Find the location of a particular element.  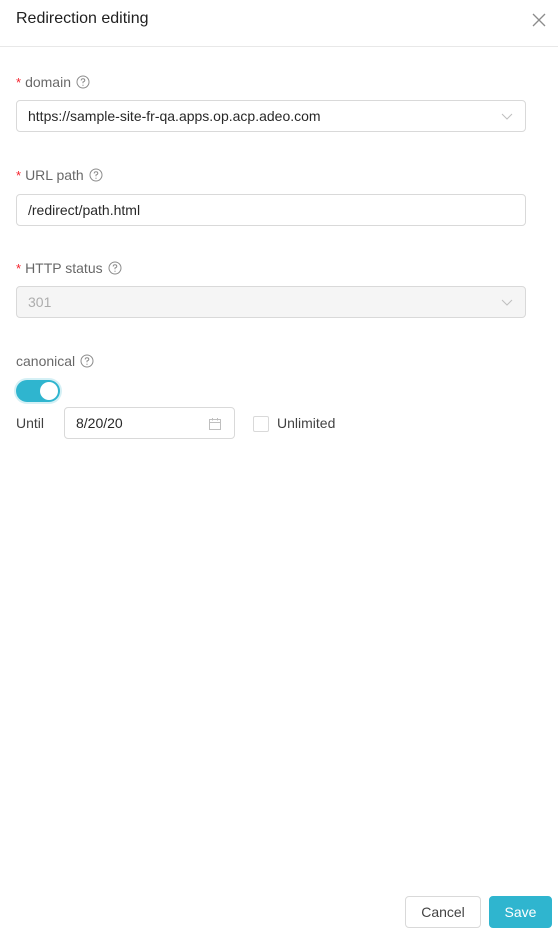

url-path-form-item: * URL path /redirect/path.html is located at coordinates (271, 195).